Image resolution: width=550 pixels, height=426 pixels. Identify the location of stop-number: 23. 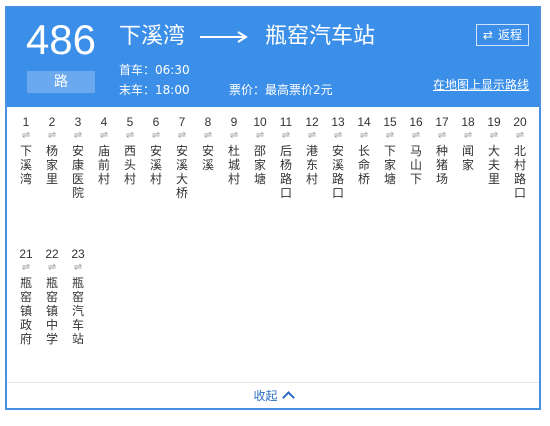
(78, 254).